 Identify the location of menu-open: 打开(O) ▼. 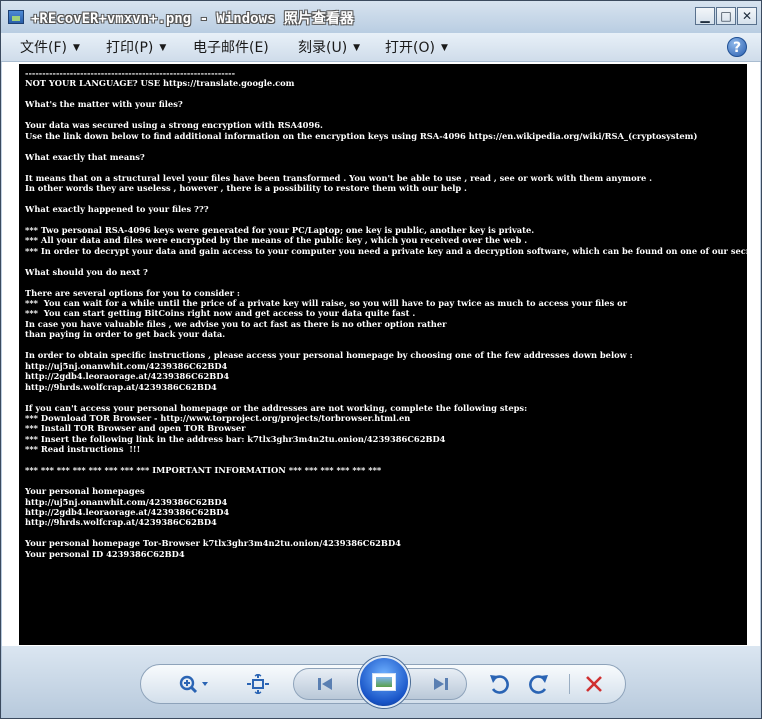
(416, 47).